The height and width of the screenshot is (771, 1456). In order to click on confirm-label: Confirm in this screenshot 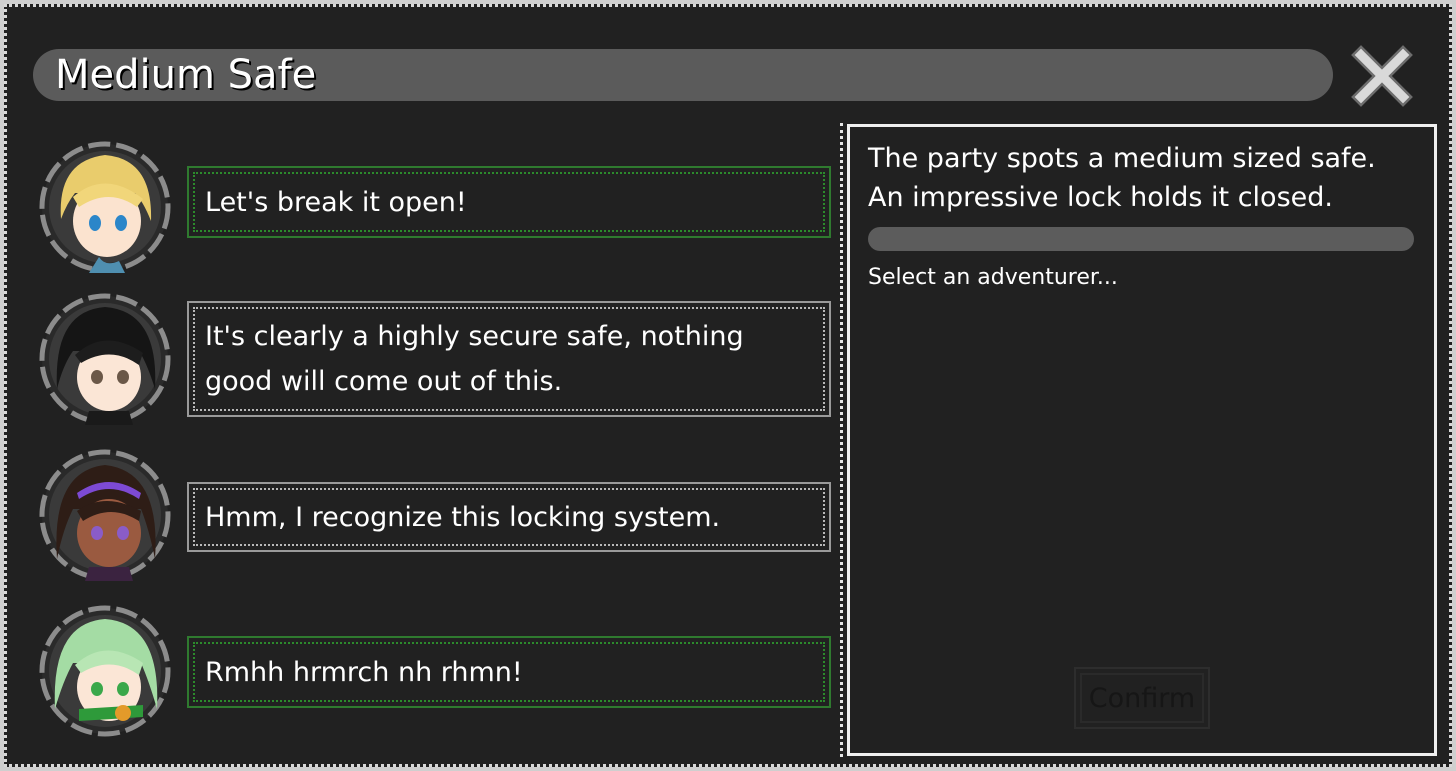, I will do `click(1142, 698)`.